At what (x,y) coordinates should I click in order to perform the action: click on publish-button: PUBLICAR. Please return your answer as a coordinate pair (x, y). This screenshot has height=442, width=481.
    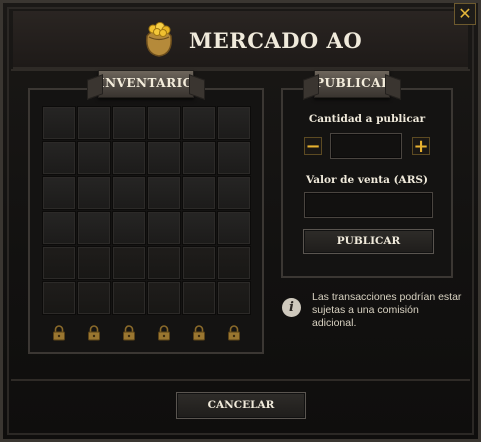
    Looking at the image, I should click on (368, 241).